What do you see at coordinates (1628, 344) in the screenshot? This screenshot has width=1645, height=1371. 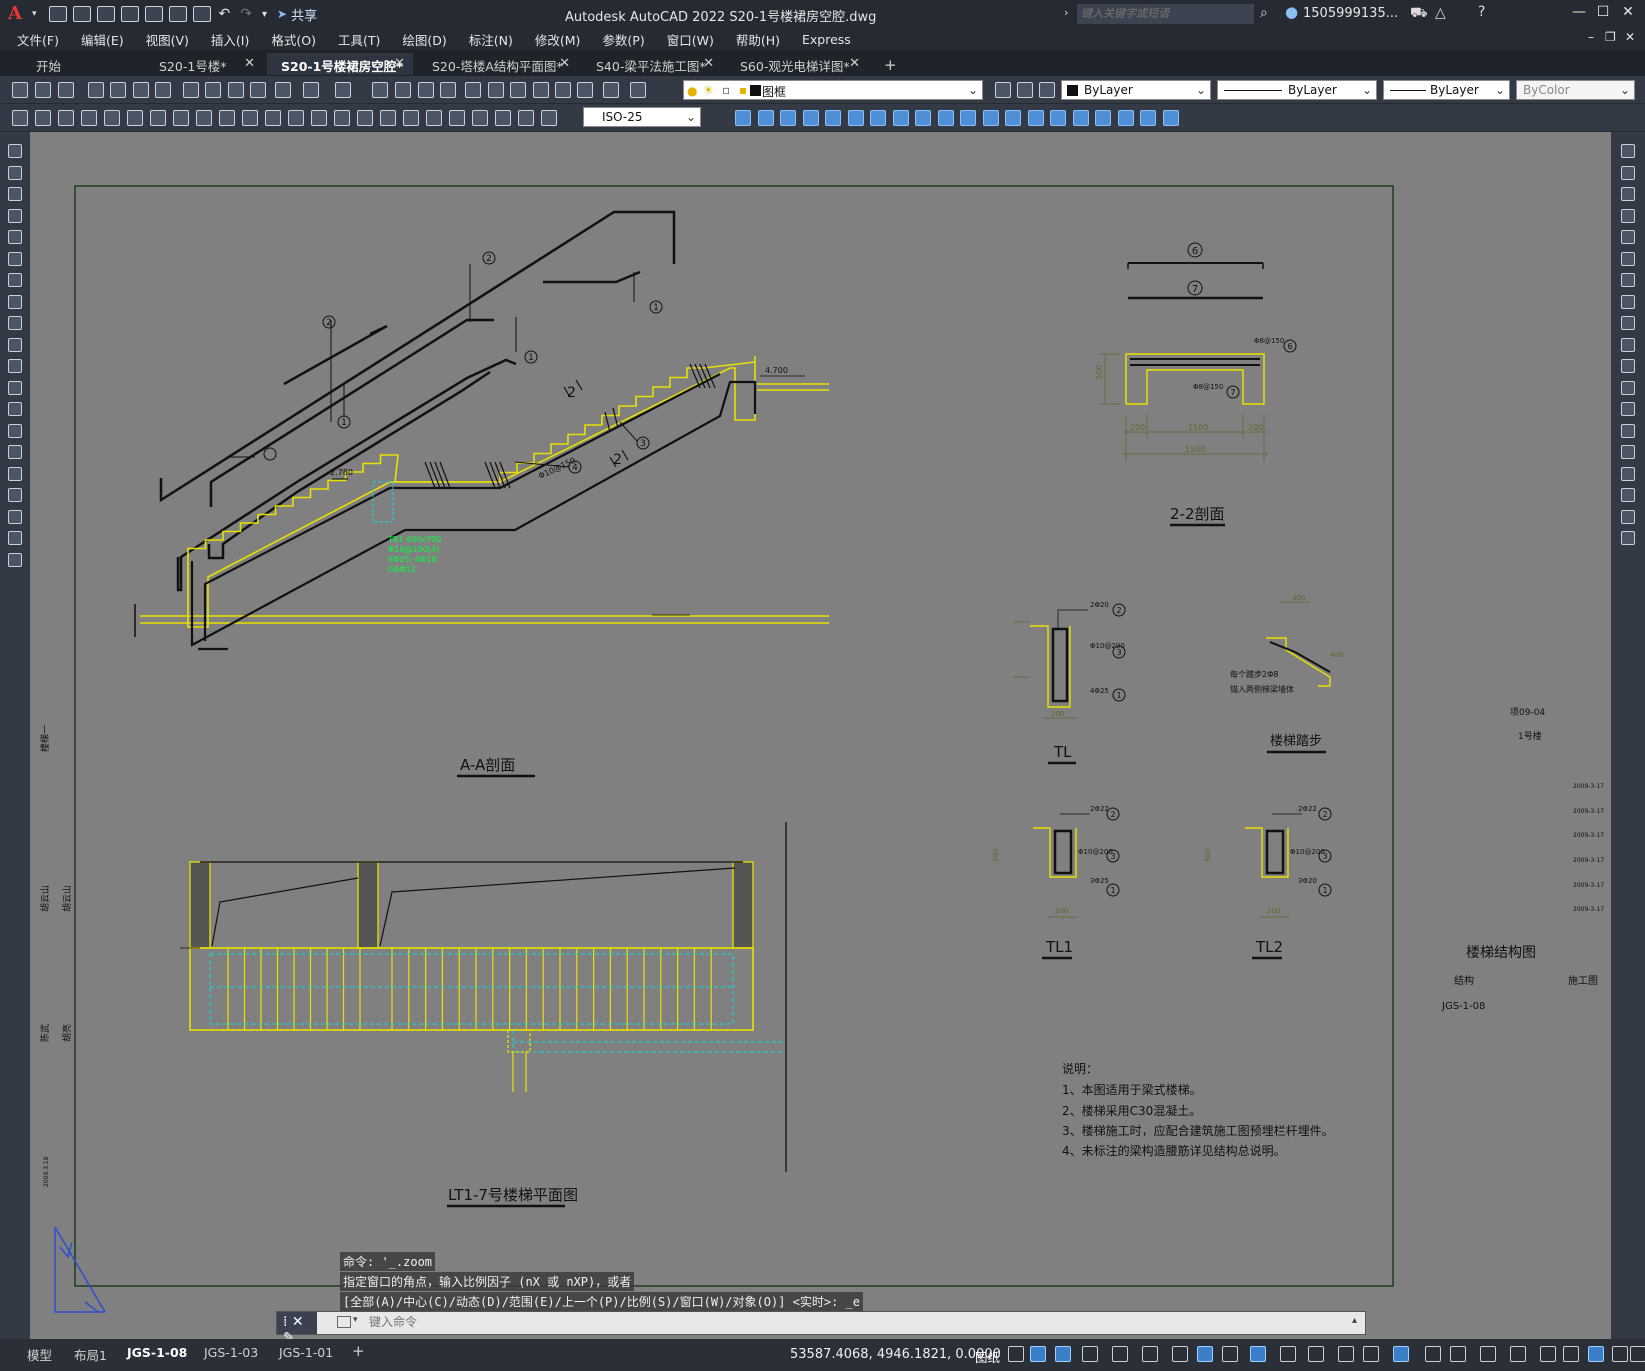 I see `trim-icon` at bounding box center [1628, 344].